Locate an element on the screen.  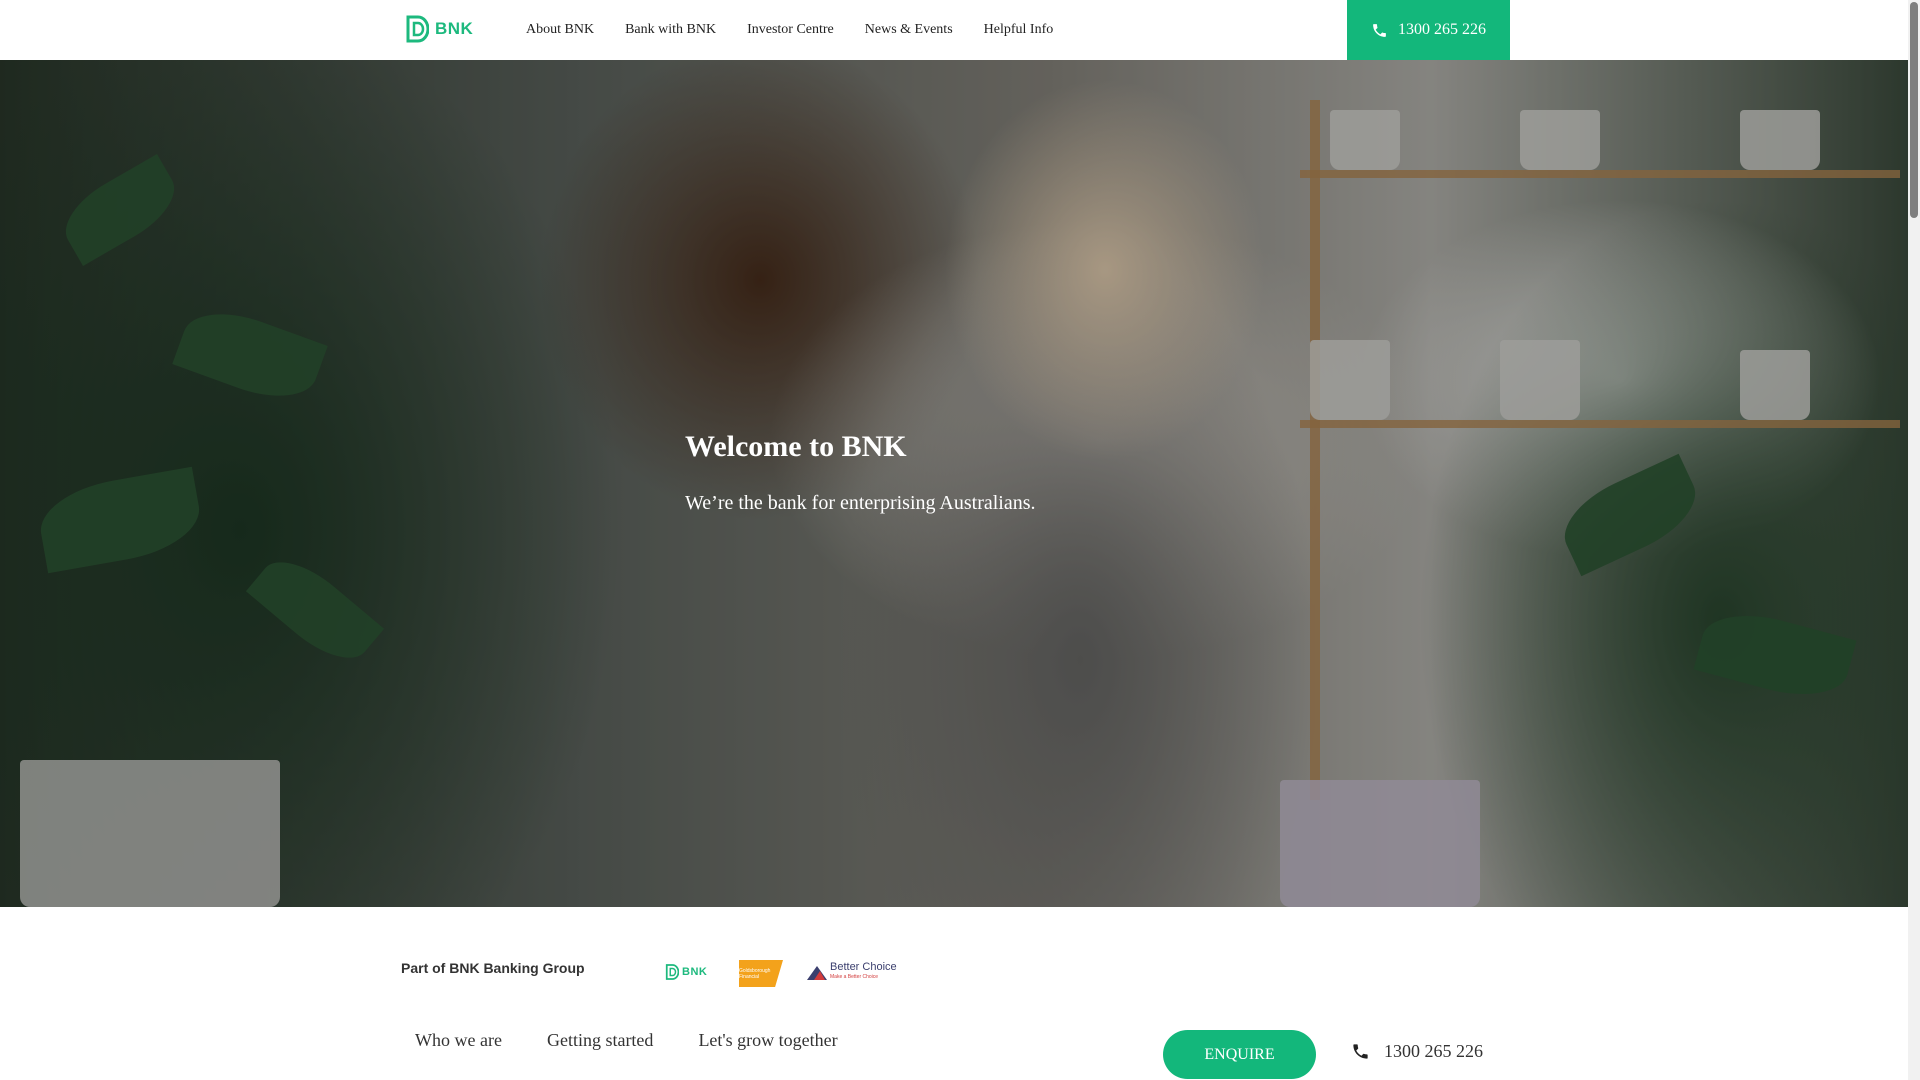
nav-helpful-info: Helpful Info is located at coordinates (1019, 30).